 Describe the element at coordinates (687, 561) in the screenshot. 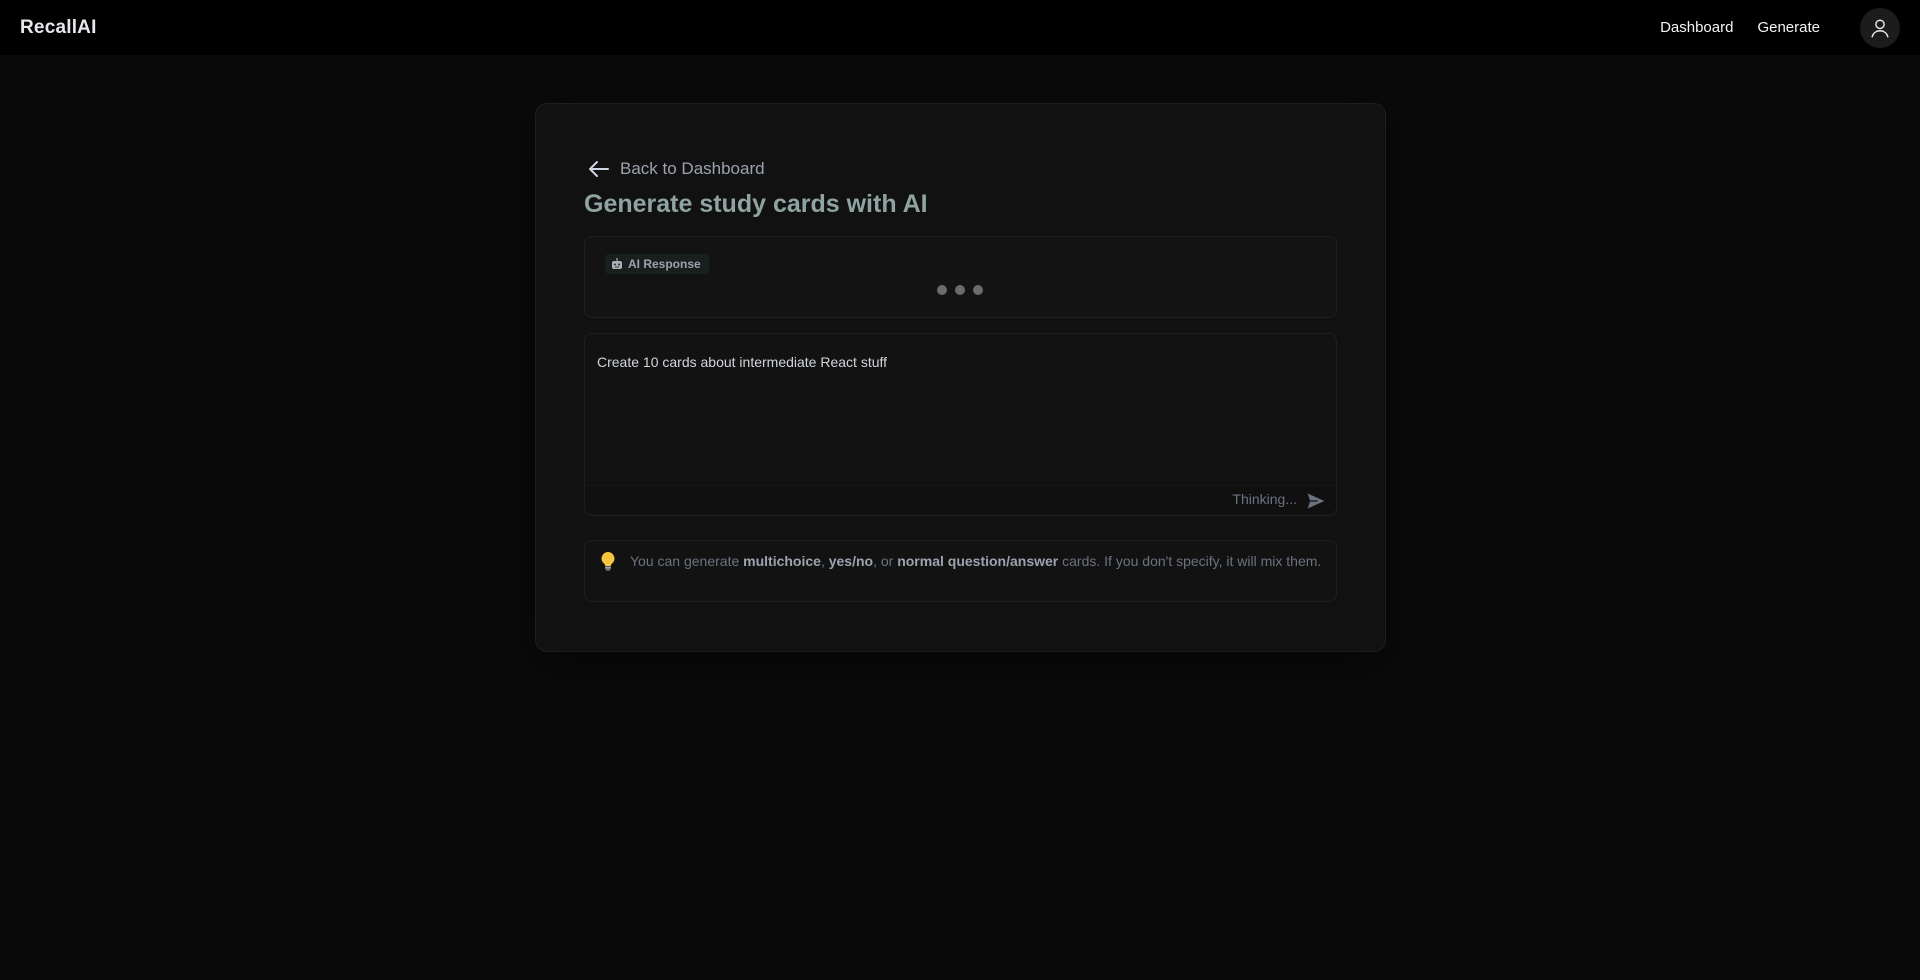

I see `tip-prefix: You can generate` at that location.